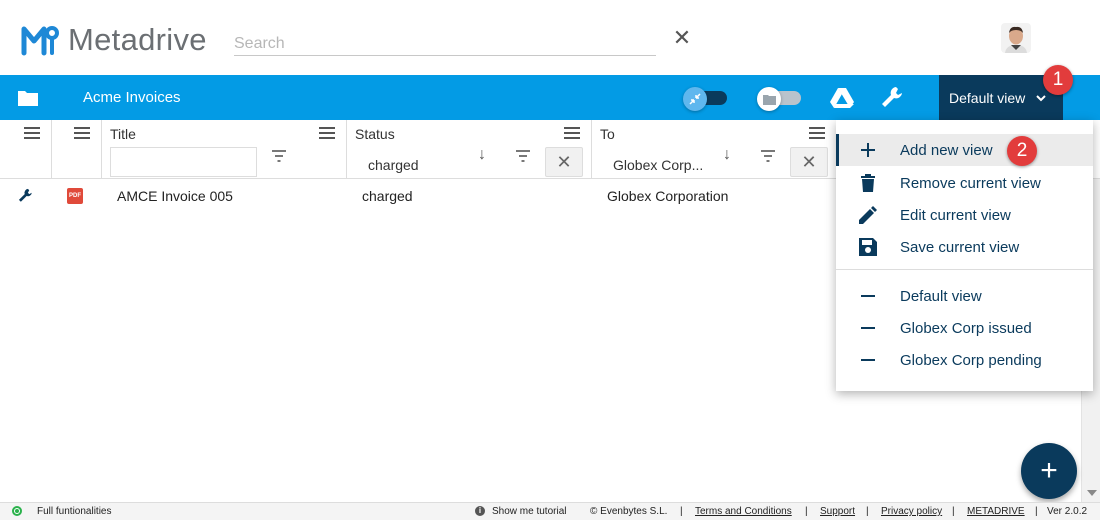 The image size is (1100, 520). Describe the element at coordinates (123, 134) in the screenshot. I see `column-title-title: Title` at that location.